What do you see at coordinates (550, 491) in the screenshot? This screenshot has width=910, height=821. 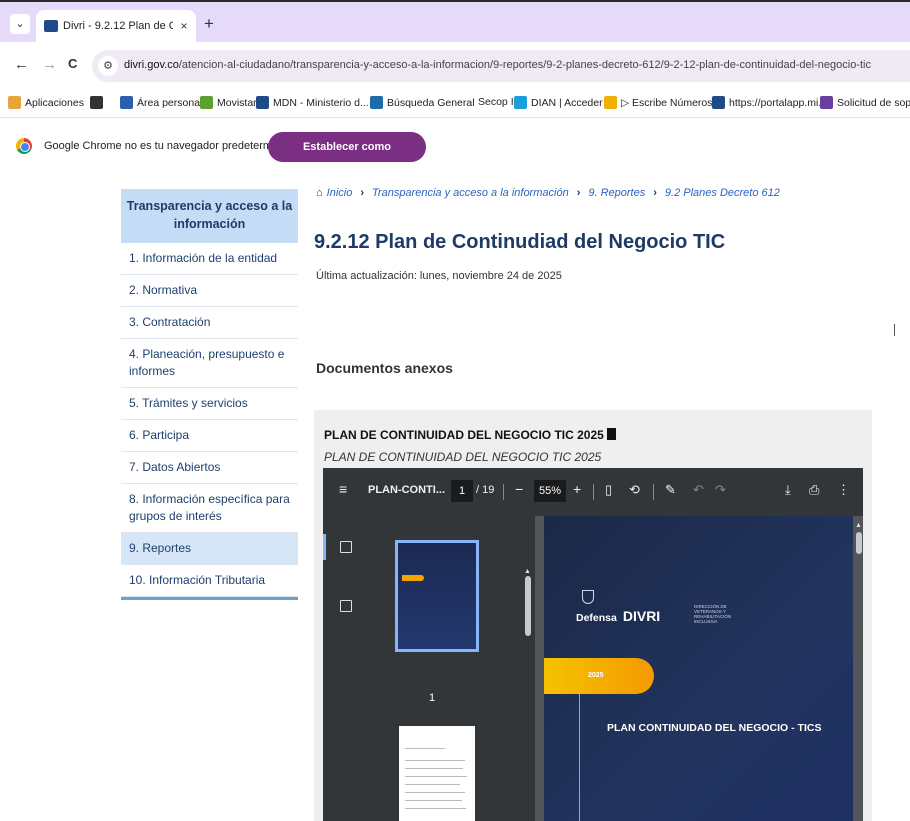 I see `zoom-input: 55%` at bounding box center [550, 491].